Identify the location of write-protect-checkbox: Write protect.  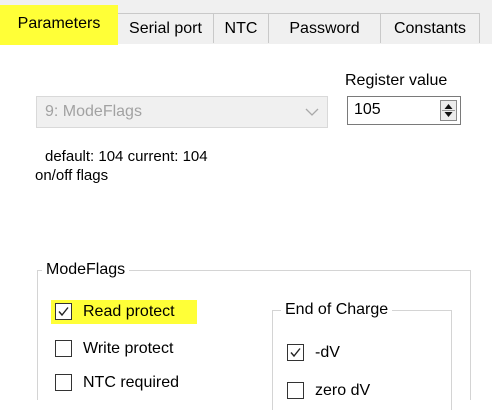
(131, 349).